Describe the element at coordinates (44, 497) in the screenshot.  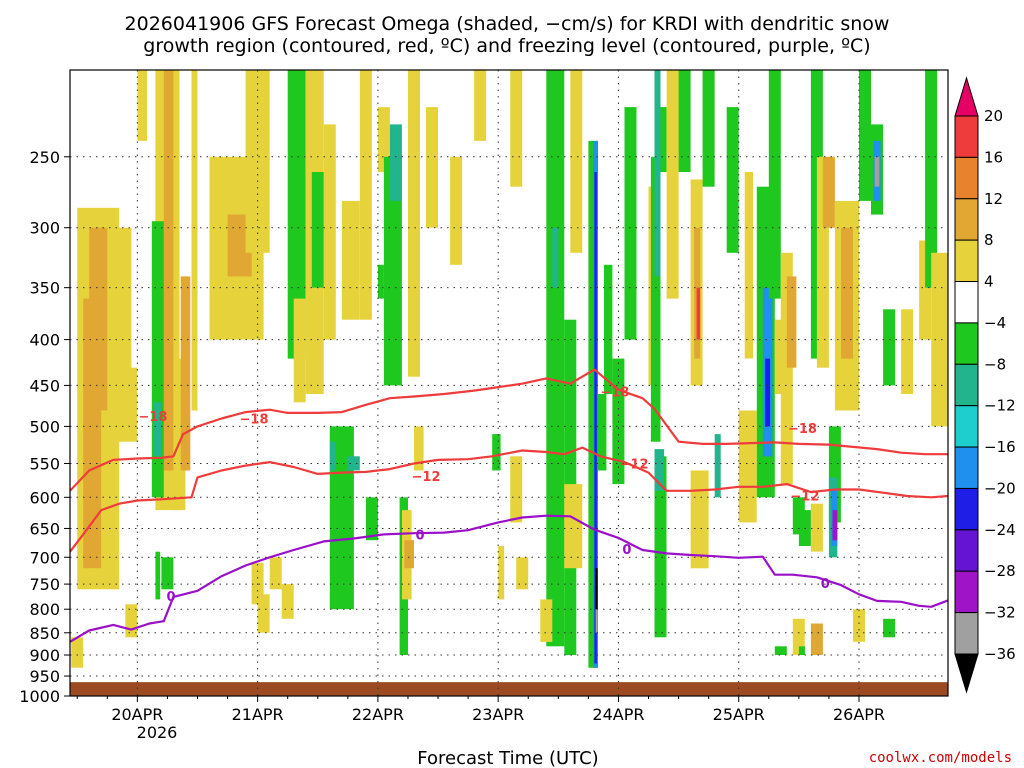
I see `y-tick-label: 600` at that location.